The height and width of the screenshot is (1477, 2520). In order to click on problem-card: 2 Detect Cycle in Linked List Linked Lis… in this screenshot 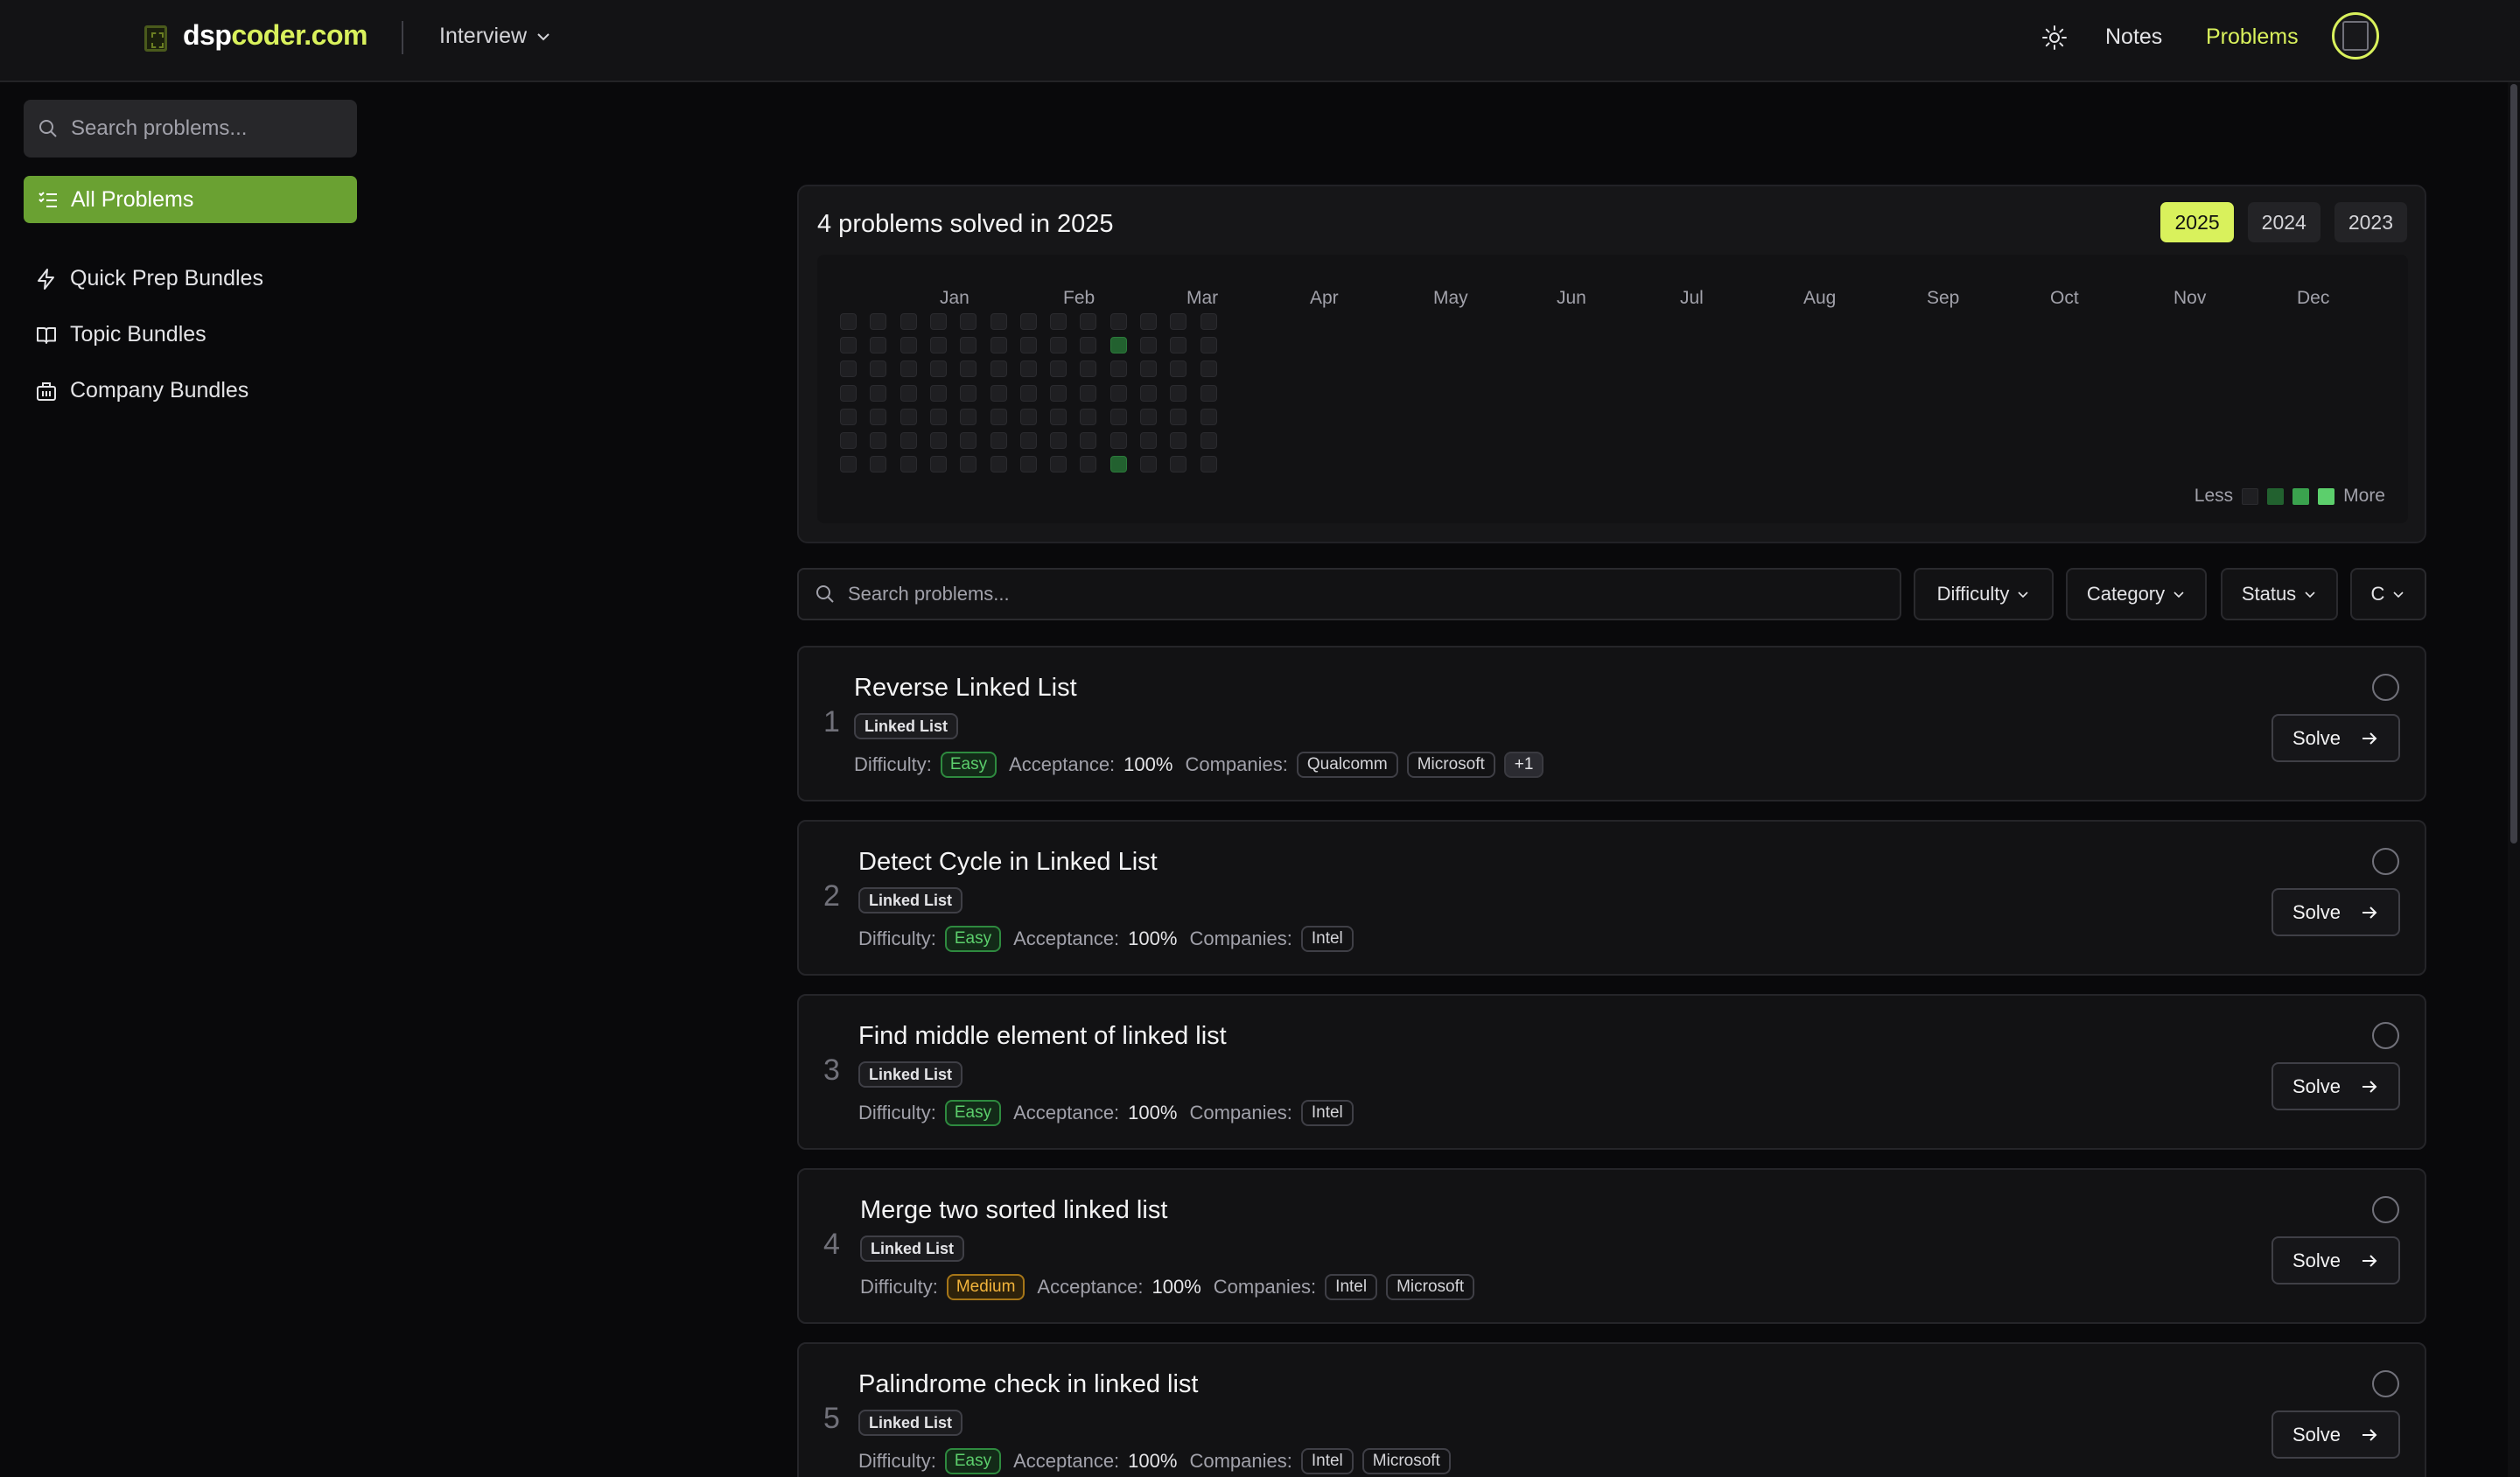, I will do `click(1611, 898)`.